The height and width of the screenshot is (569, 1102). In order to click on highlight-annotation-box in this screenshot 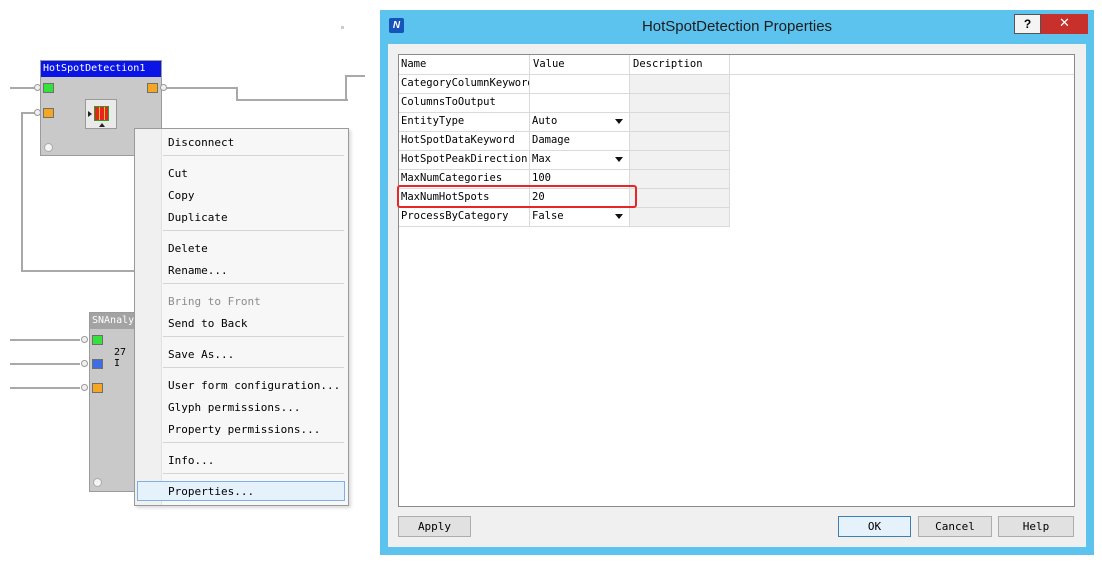, I will do `click(517, 196)`.